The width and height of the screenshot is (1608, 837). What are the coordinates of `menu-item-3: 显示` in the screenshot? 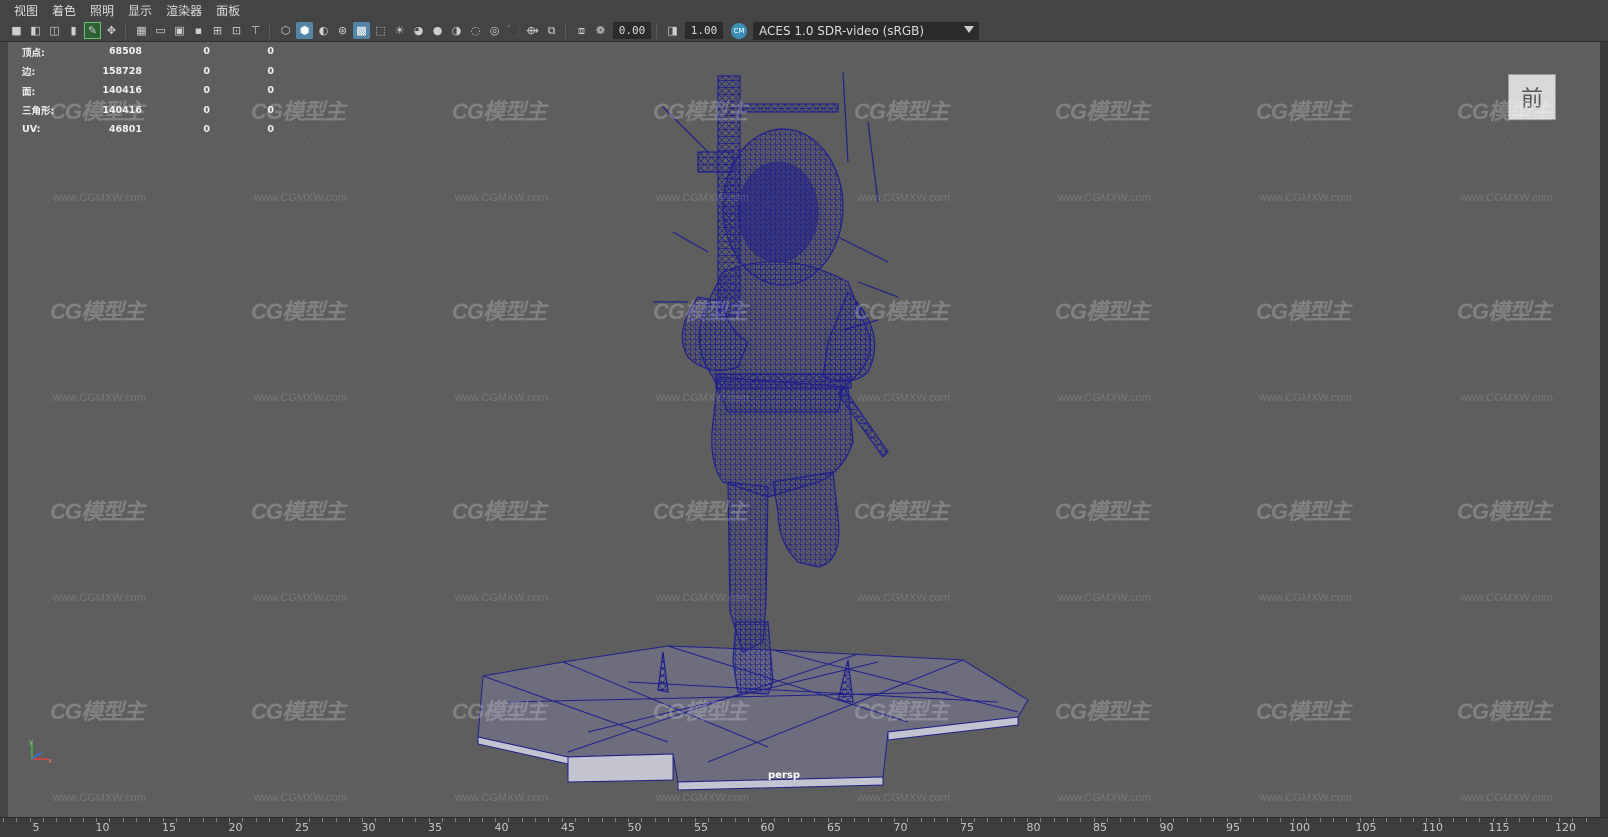 It's located at (140, 10).